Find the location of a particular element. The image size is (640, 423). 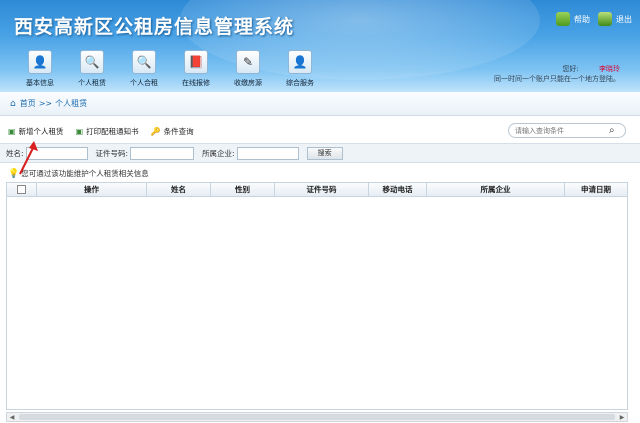

user-greeting: 您好: is located at coordinates (570, 69).